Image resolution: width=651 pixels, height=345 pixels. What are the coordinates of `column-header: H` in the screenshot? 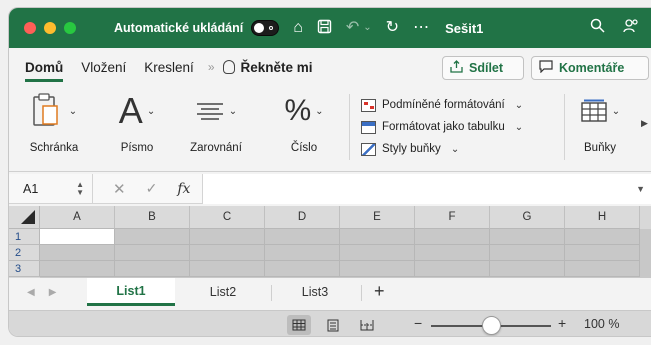 It's located at (602, 217).